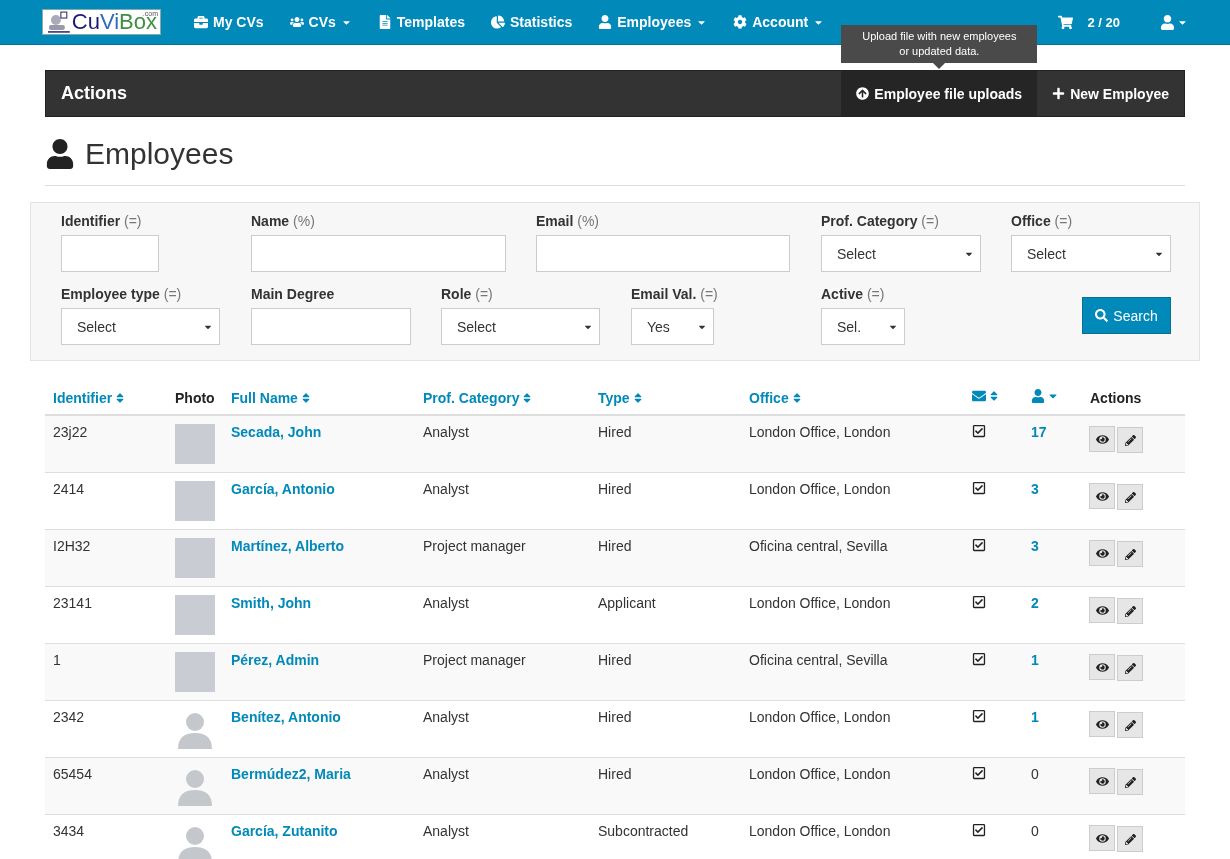 This screenshot has width=1230, height=859. What do you see at coordinates (271, 397) in the screenshot?
I see `sort-header: Full Name` at bounding box center [271, 397].